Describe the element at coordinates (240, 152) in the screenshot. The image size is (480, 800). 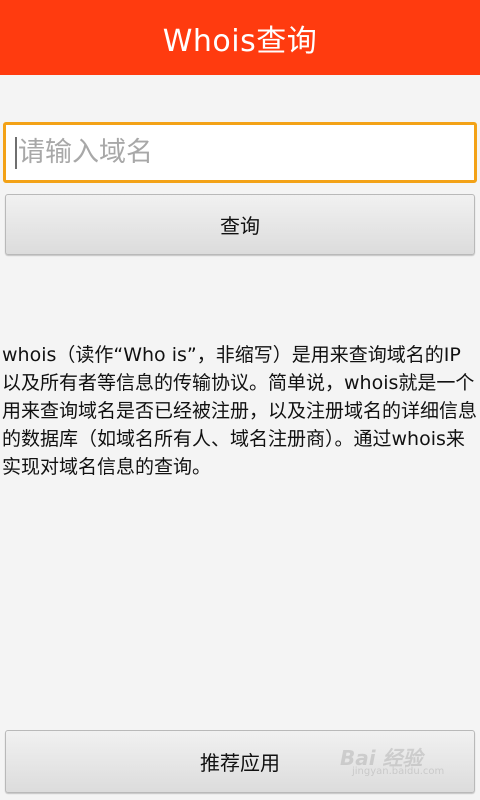
I see `domain-input` at that location.